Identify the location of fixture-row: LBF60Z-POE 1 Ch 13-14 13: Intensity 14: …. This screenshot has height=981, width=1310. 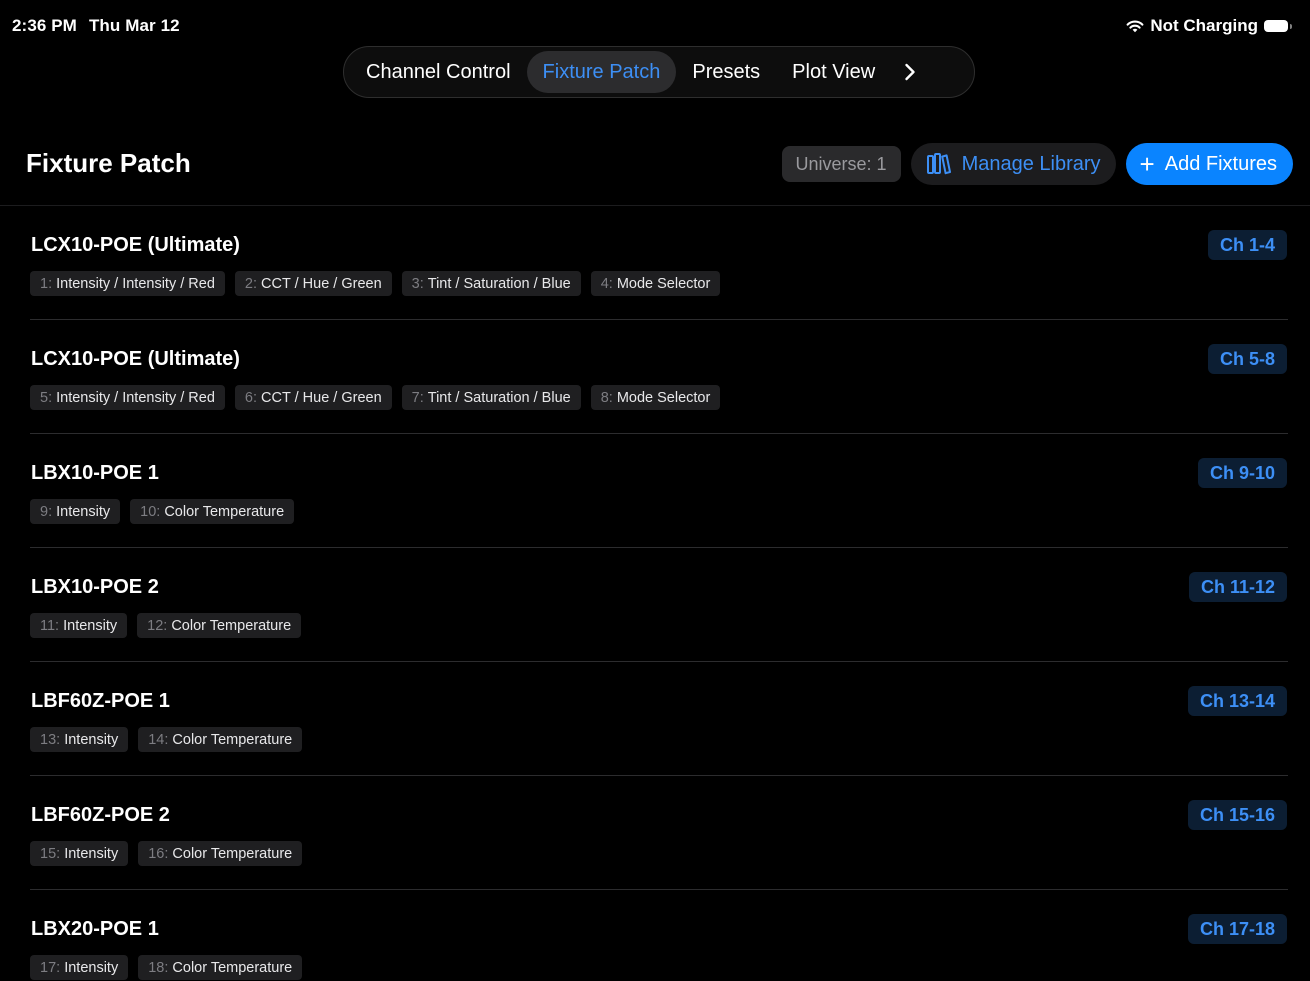
(659, 719).